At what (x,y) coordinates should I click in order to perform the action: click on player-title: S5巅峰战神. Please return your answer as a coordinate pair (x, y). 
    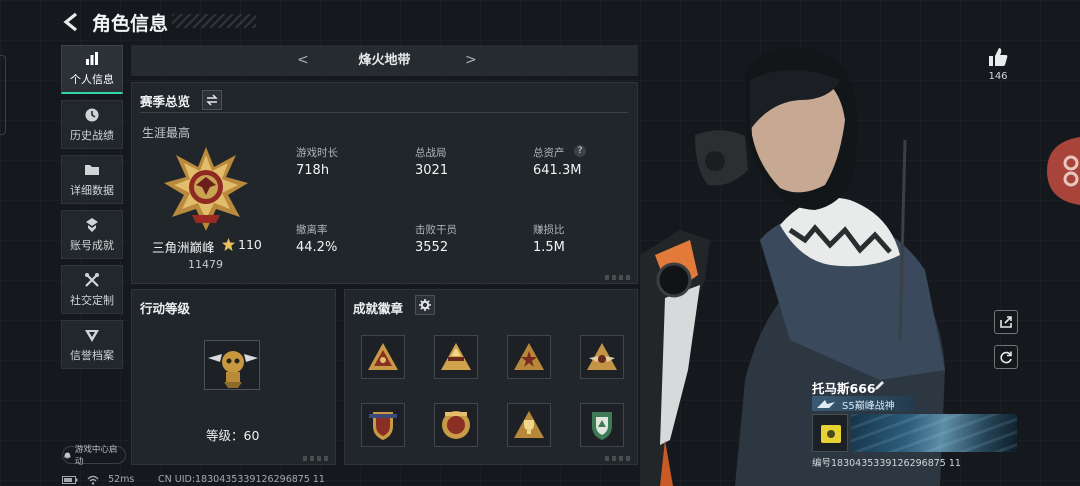
    Looking at the image, I should click on (868, 406).